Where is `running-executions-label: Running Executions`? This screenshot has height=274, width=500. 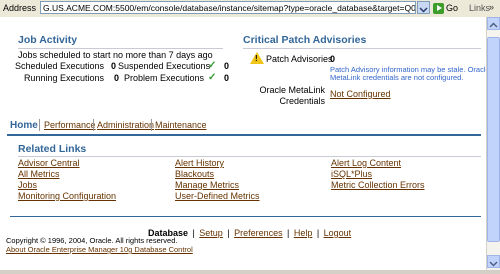 running-executions-label: Running Executions is located at coordinates (63, 78).